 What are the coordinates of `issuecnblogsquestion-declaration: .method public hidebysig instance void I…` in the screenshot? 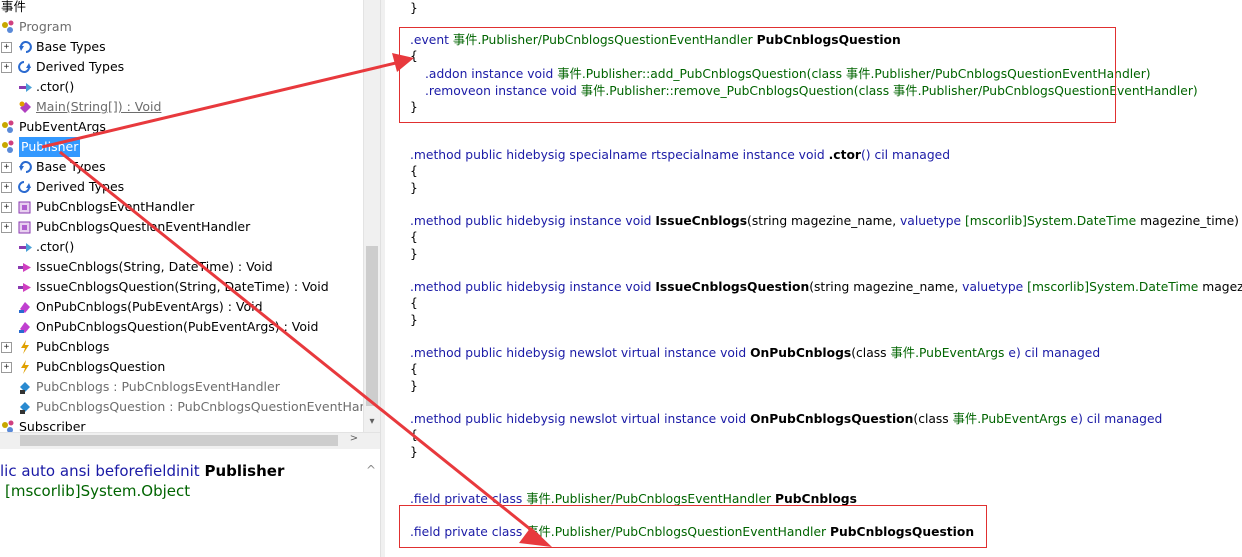 It's located at (826, 287).